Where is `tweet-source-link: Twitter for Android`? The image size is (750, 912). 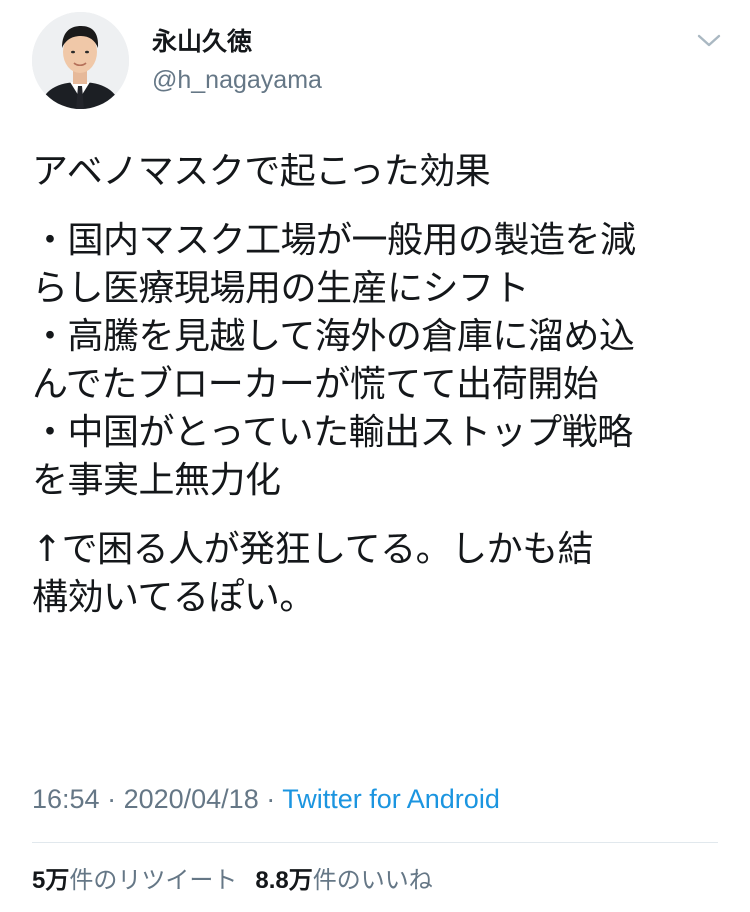
tweet-source-link: Twitter for Android is located at coordinates (391, 799).